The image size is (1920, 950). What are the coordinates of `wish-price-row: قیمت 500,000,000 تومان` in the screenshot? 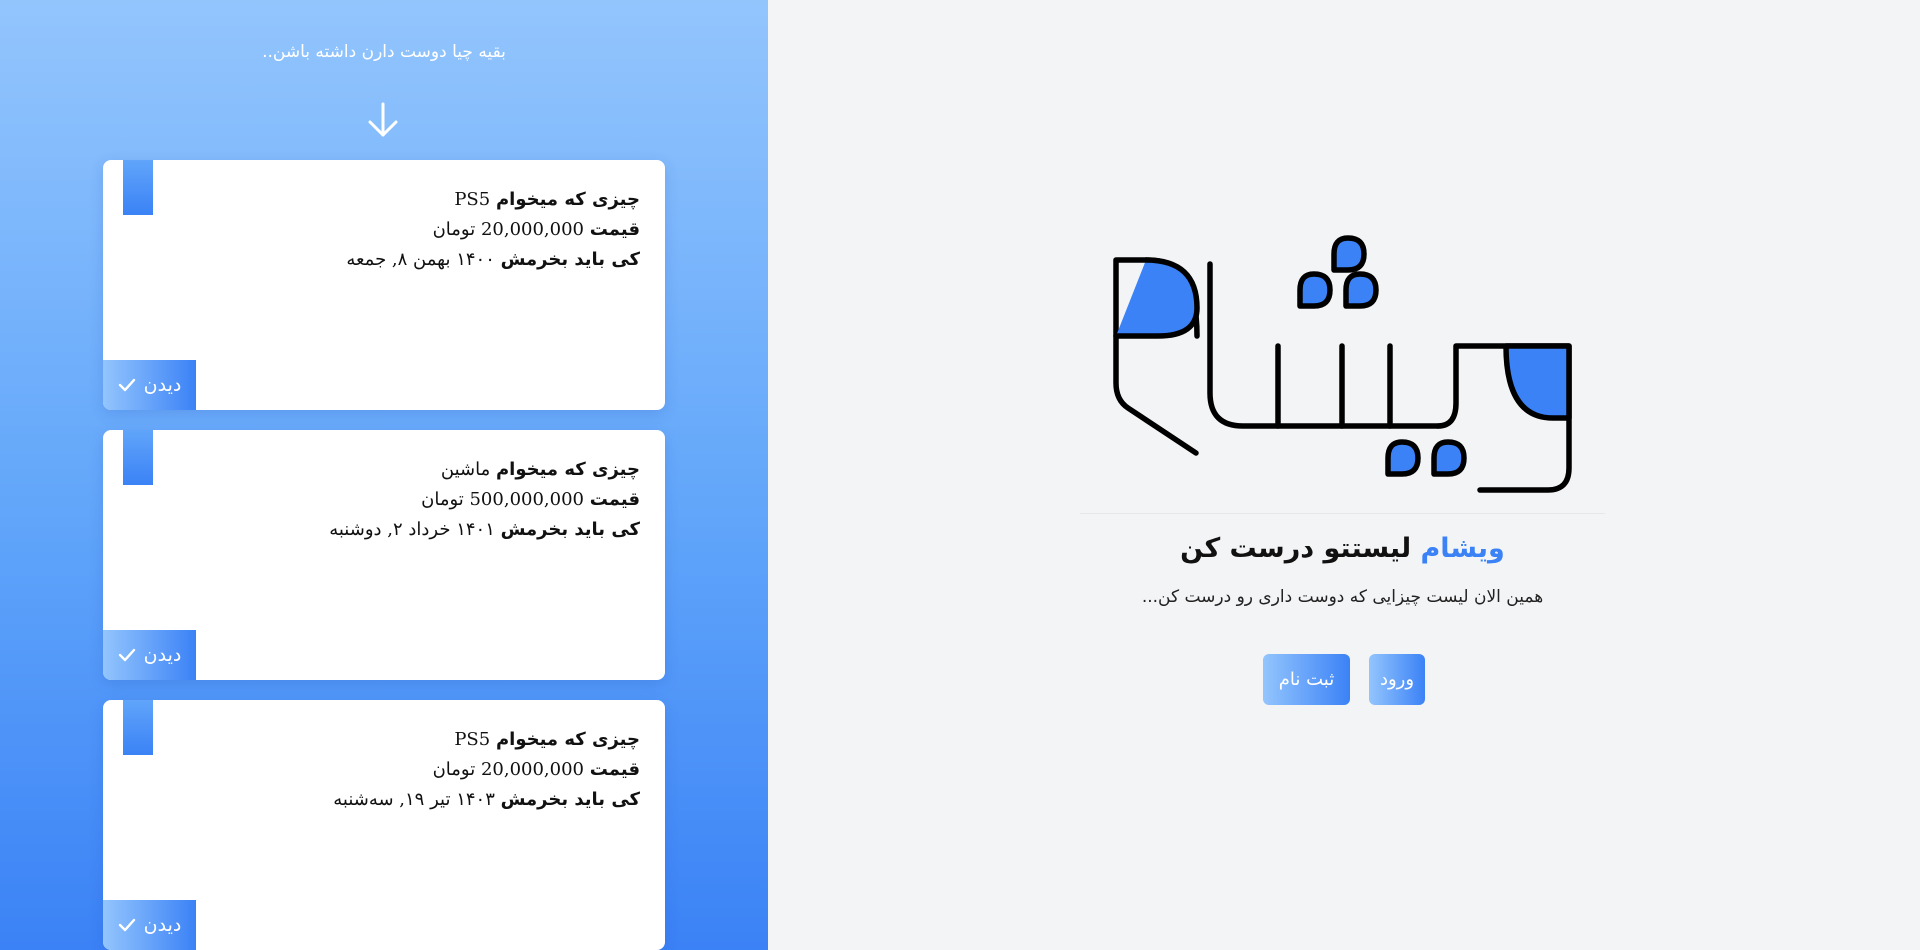 It's located at (484, 500).